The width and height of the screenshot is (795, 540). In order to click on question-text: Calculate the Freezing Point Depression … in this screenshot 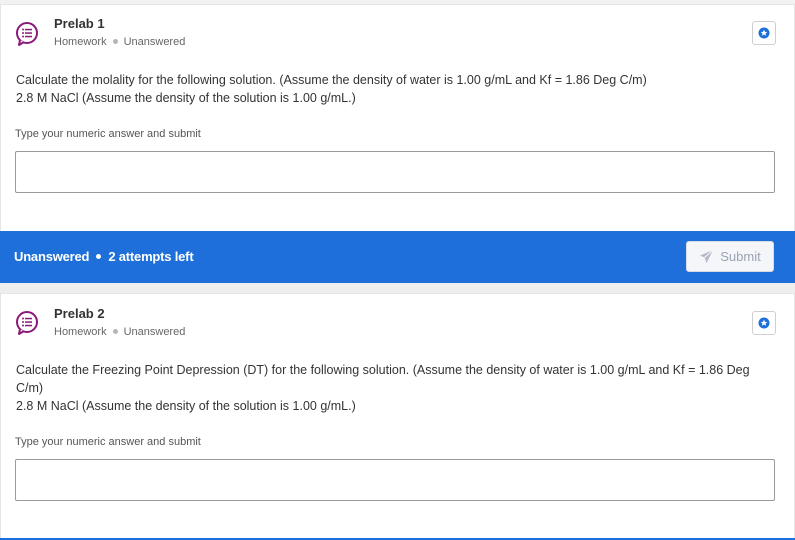, I will do `click(386, 388)`.